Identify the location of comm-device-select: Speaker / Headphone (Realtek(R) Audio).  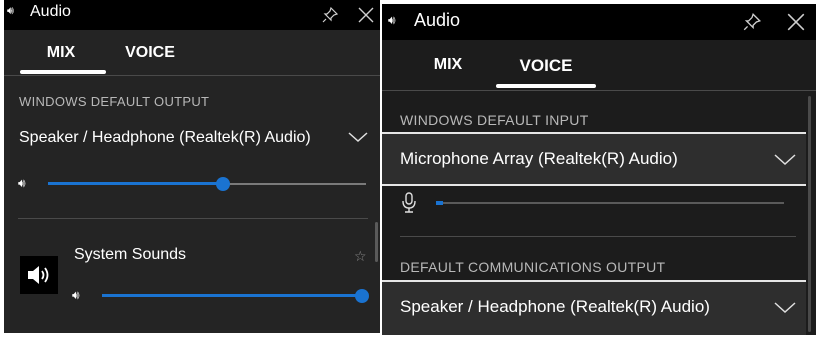
(594, 307).